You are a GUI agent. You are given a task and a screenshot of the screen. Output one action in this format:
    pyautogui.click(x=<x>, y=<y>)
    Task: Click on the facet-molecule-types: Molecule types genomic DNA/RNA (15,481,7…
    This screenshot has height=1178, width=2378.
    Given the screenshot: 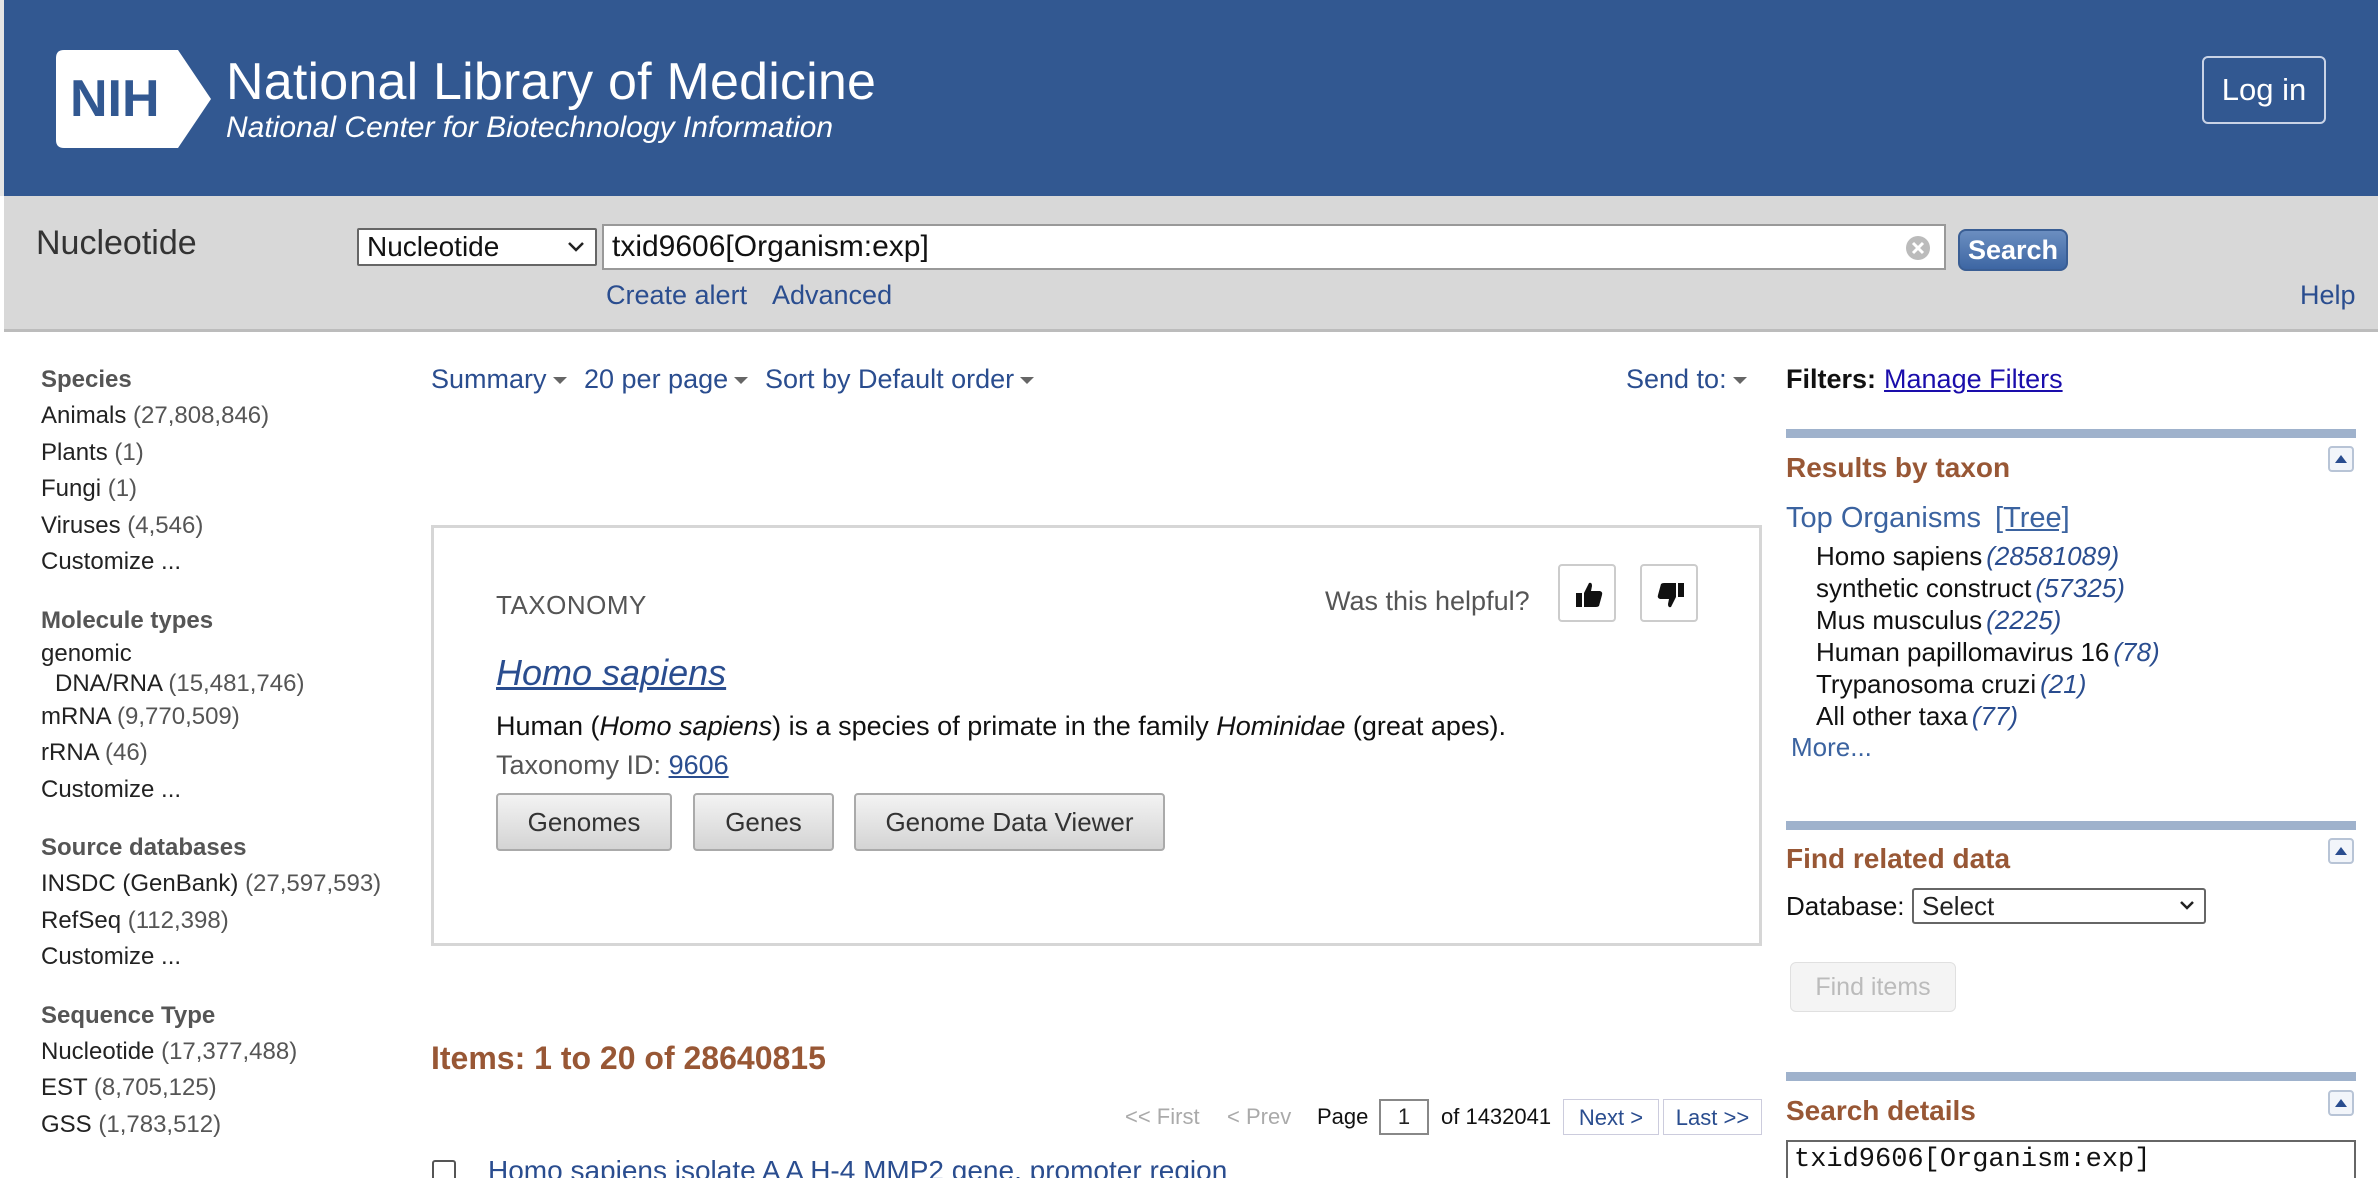 What is the action you would take?
    pyautogui.click(x=226, y=706)
    